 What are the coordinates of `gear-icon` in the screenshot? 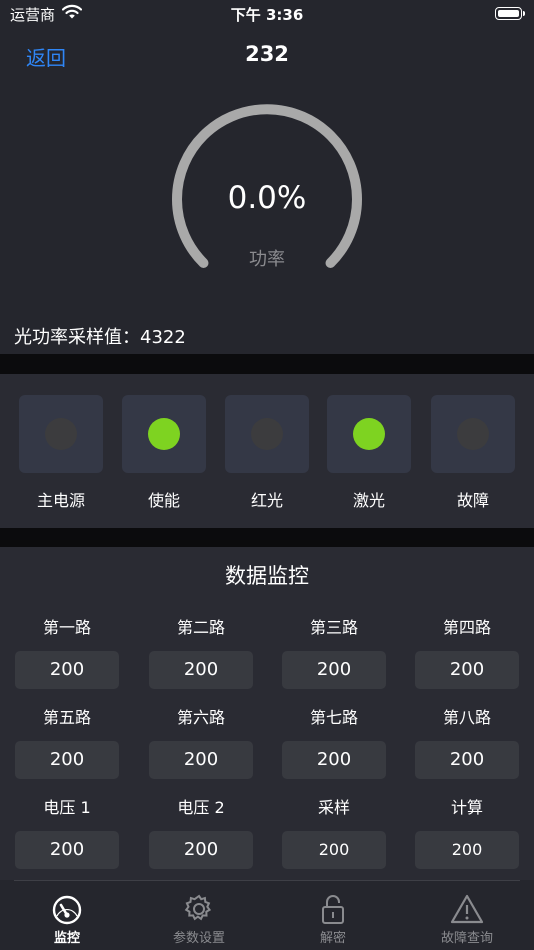 It's located at (198, 907).